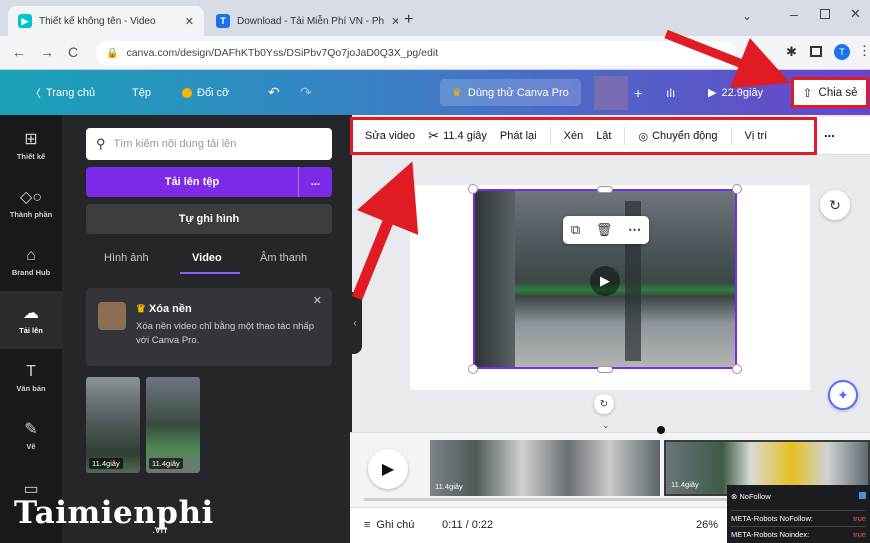 The height and width of the screenshot is (543, 870). I want to click on seo-title: NoFollow, so click(755, 496).